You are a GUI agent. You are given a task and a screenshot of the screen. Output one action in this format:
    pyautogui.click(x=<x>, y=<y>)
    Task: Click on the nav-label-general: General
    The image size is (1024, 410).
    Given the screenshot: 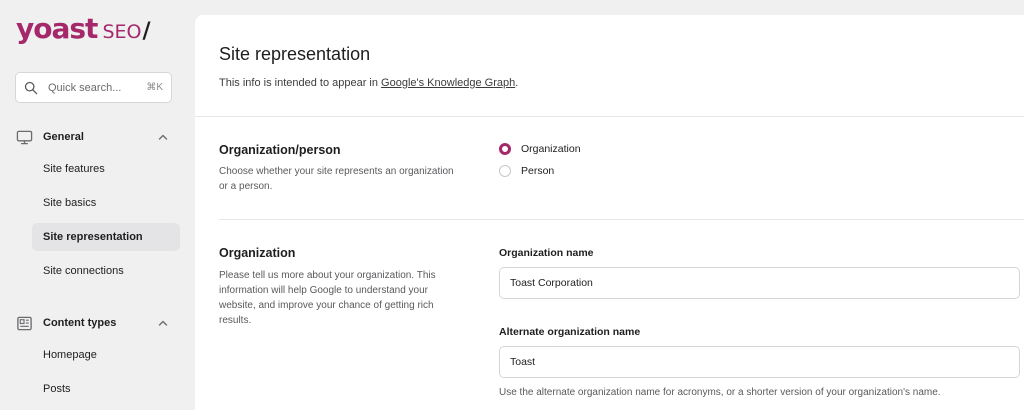 What is the action you would take?
    pyautogui.click(x=63, y=137)
    